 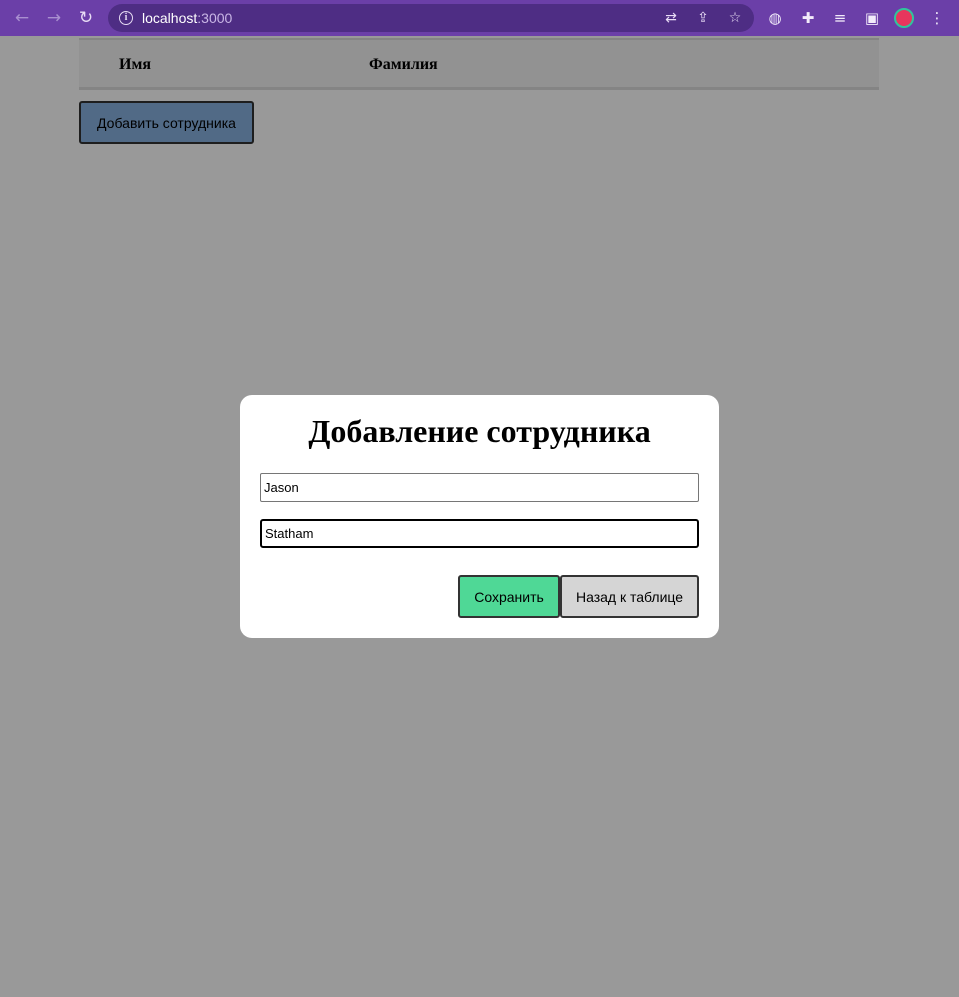 I want to click on url-text: localhost:3000, so click(x=187, y=18).